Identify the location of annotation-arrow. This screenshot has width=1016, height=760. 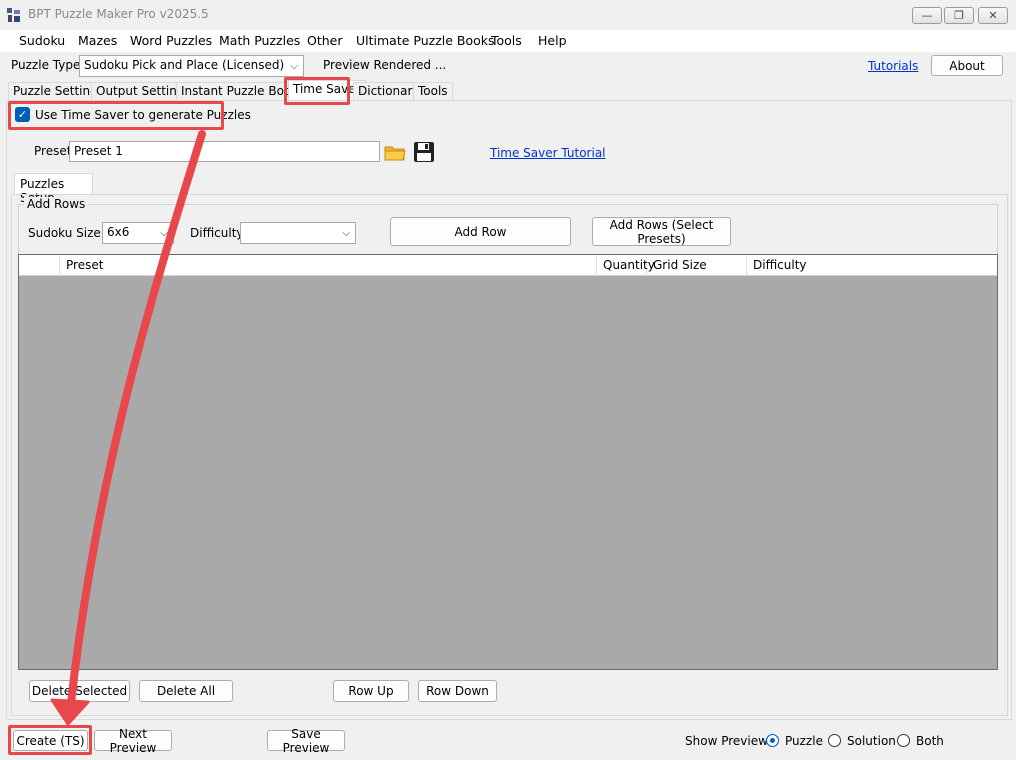
(128, 428).